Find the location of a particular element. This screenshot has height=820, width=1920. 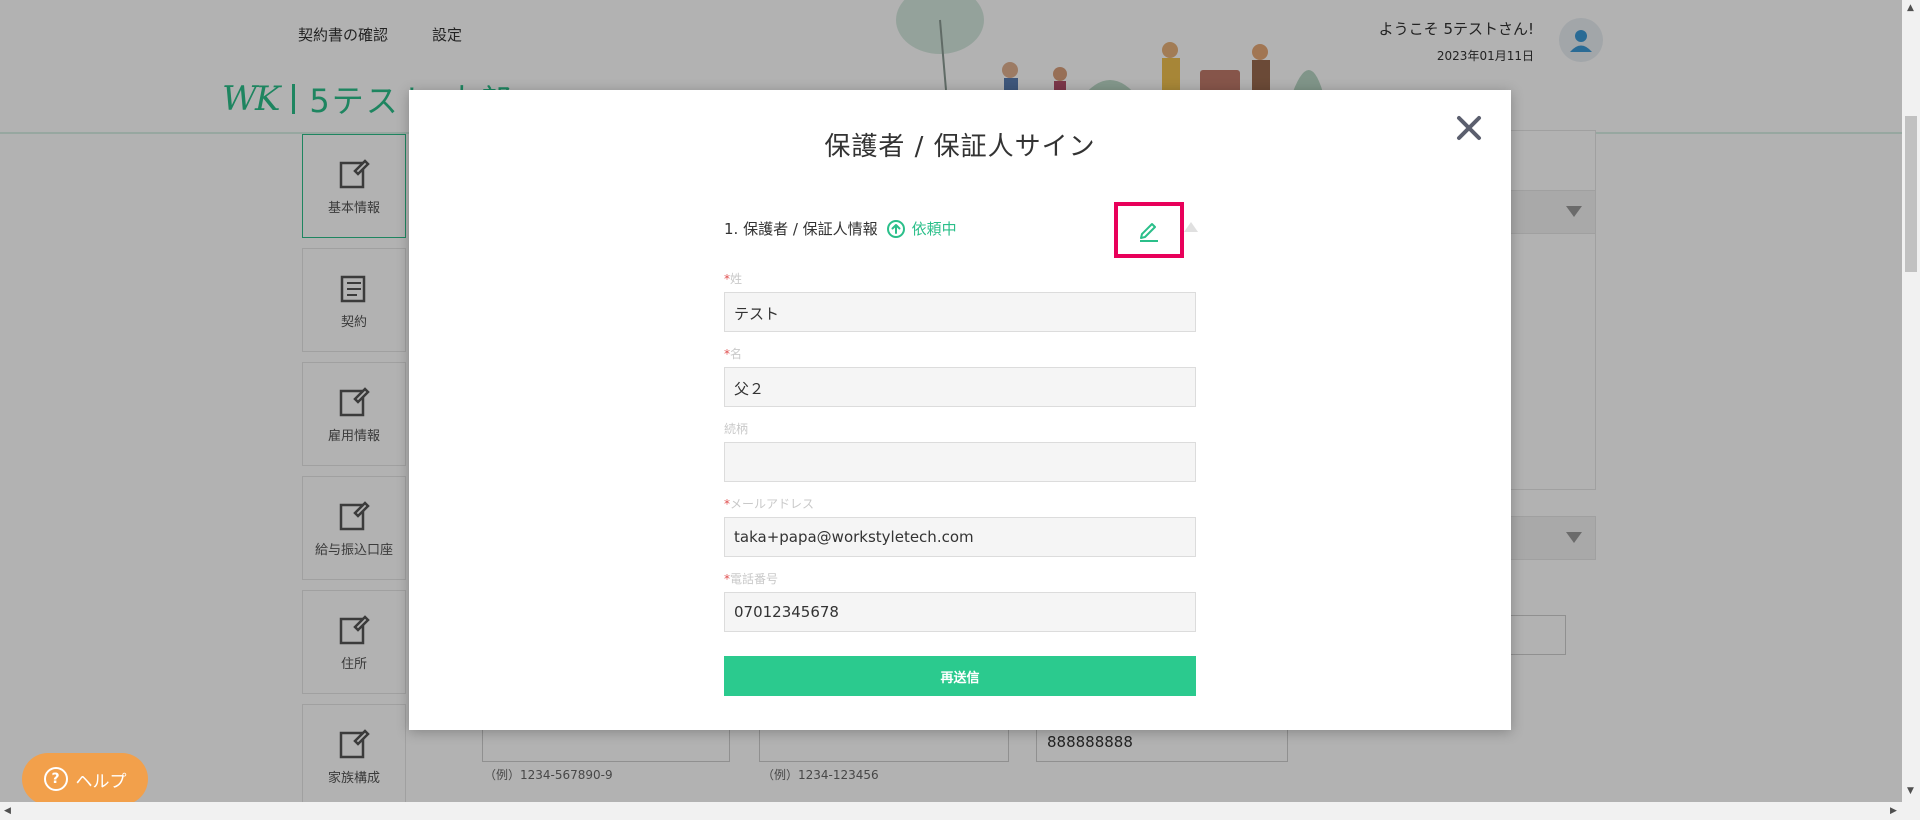

scroll-thumb is located at coordinates (1911, 194).